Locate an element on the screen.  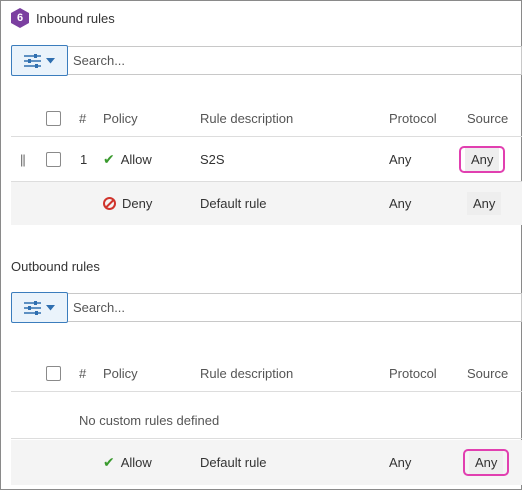
policy-cell: Deny is located at coordinates (127, 203).